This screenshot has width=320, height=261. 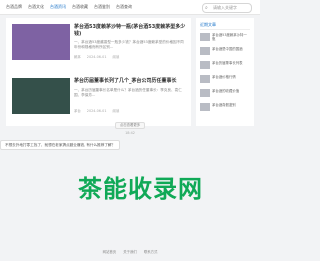 I want to click on sidebar-item: 茅台历届董事长列表, so click(x=225, y=65).